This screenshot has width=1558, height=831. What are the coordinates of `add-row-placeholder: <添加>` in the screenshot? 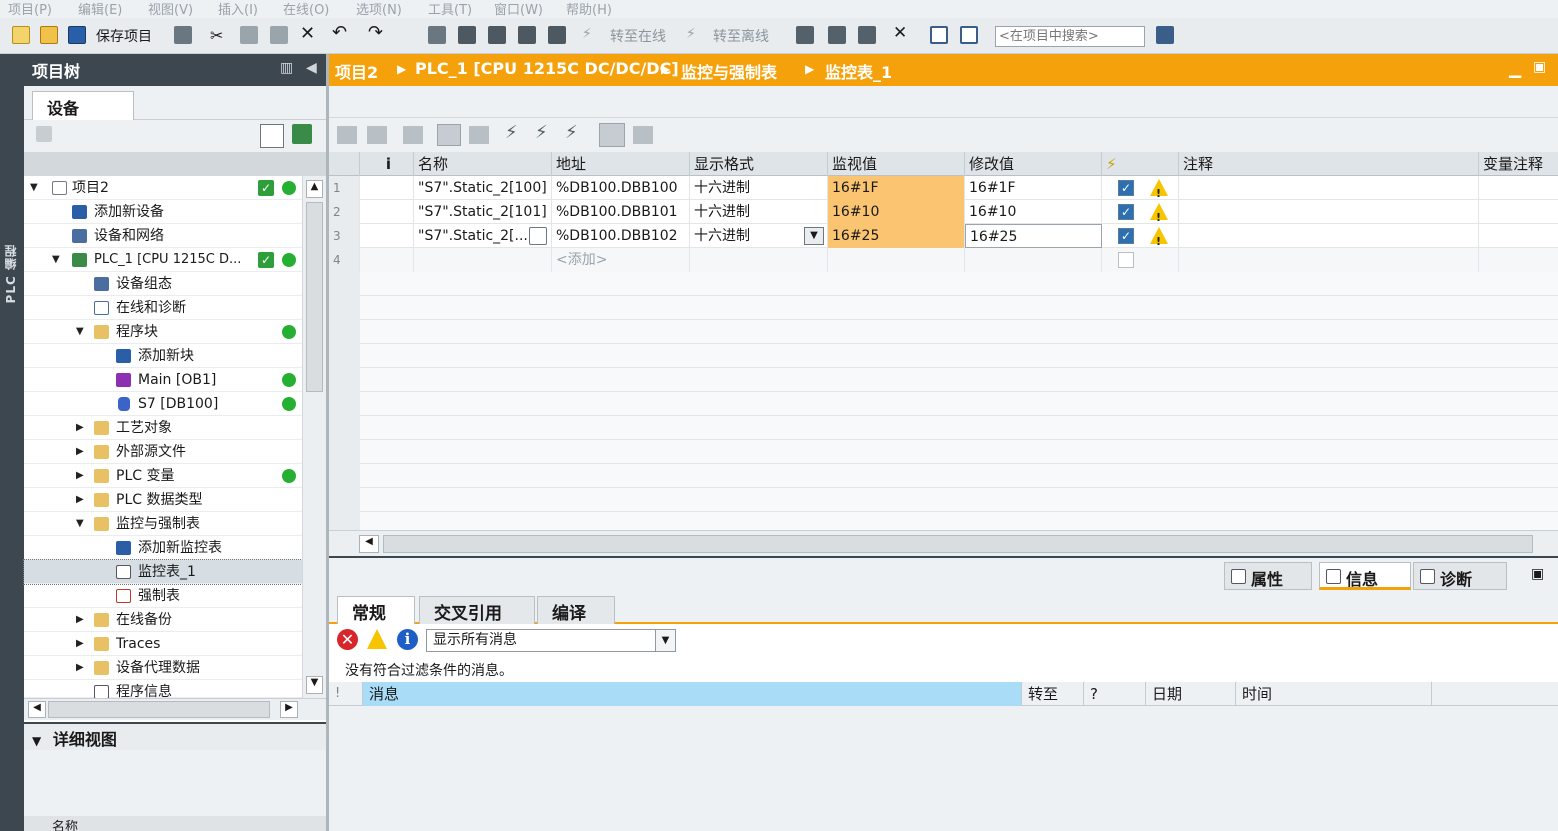 It's located at (621, 260).